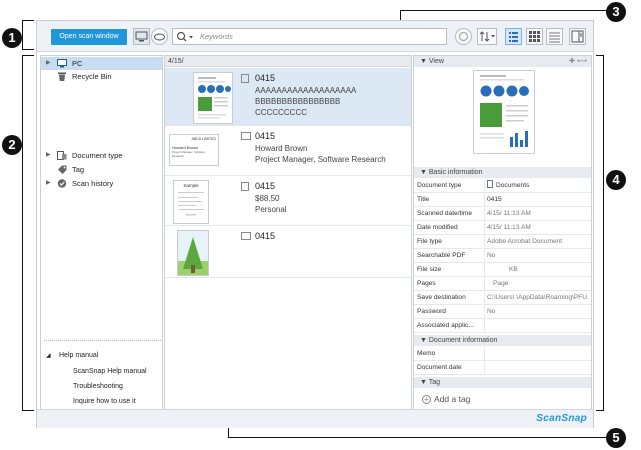 The width and height of the screenshot is (641, 450). I want to click on search-icon, so click(184, 36).